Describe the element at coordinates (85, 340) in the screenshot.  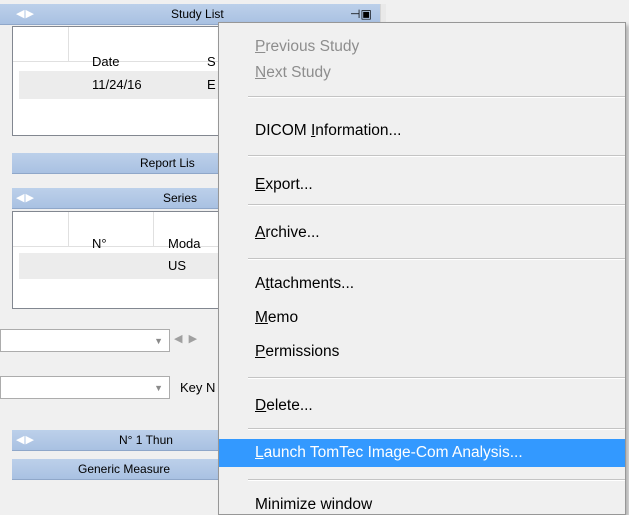
I see `series-select: ▼` at that location.